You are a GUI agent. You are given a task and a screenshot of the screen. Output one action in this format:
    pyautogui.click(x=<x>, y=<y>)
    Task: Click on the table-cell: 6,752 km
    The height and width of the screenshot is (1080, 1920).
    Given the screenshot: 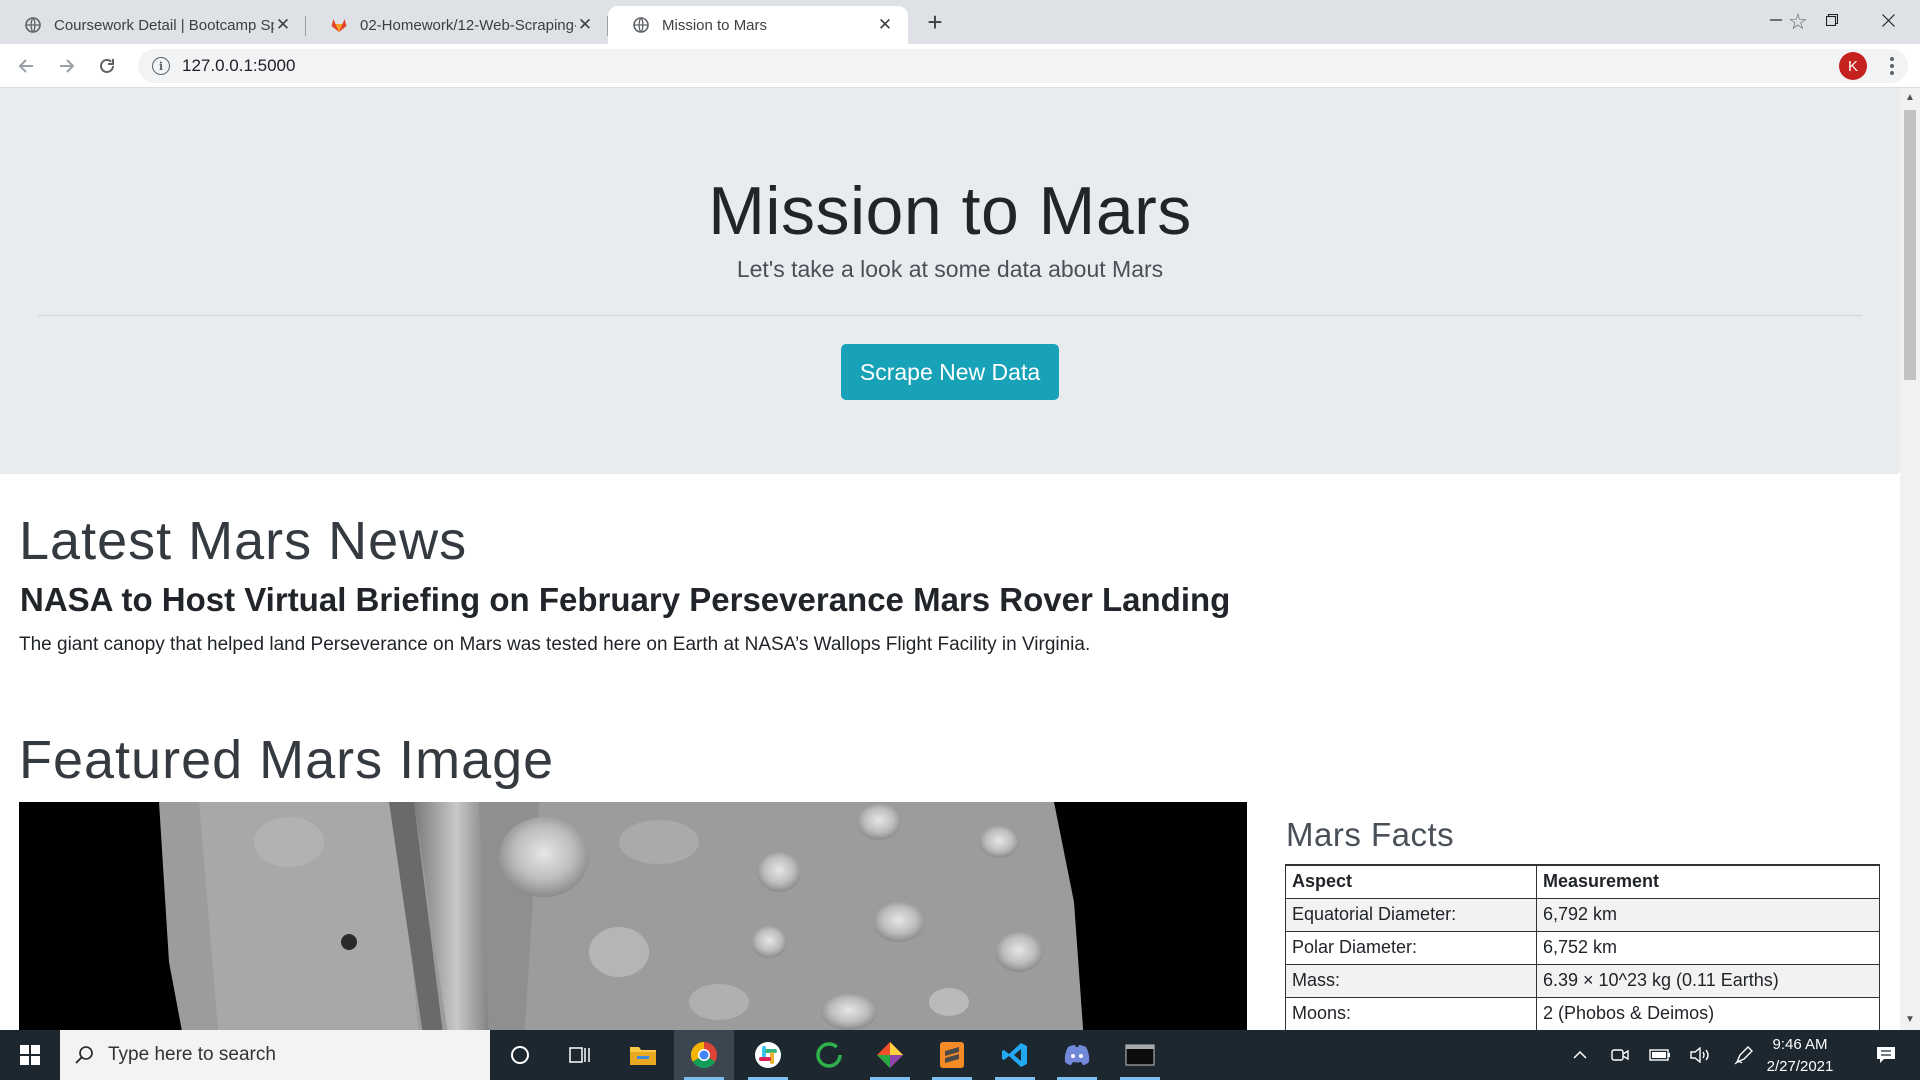 What is the action you would take?
    pyautogui.click(x=1708, y=947)
    